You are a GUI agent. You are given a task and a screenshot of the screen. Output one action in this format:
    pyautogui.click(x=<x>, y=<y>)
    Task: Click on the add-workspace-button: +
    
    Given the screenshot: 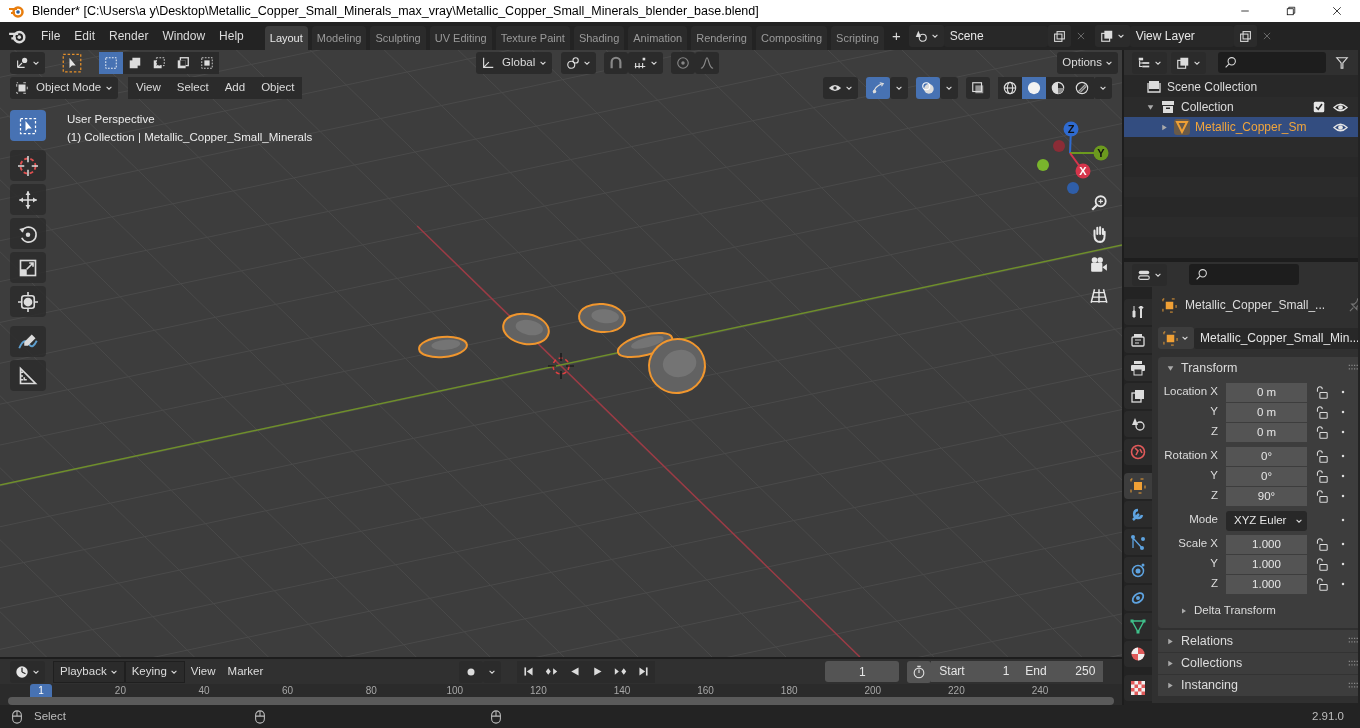 What is the action you would take?
    pyautogui.click(x=896, y=36)
    